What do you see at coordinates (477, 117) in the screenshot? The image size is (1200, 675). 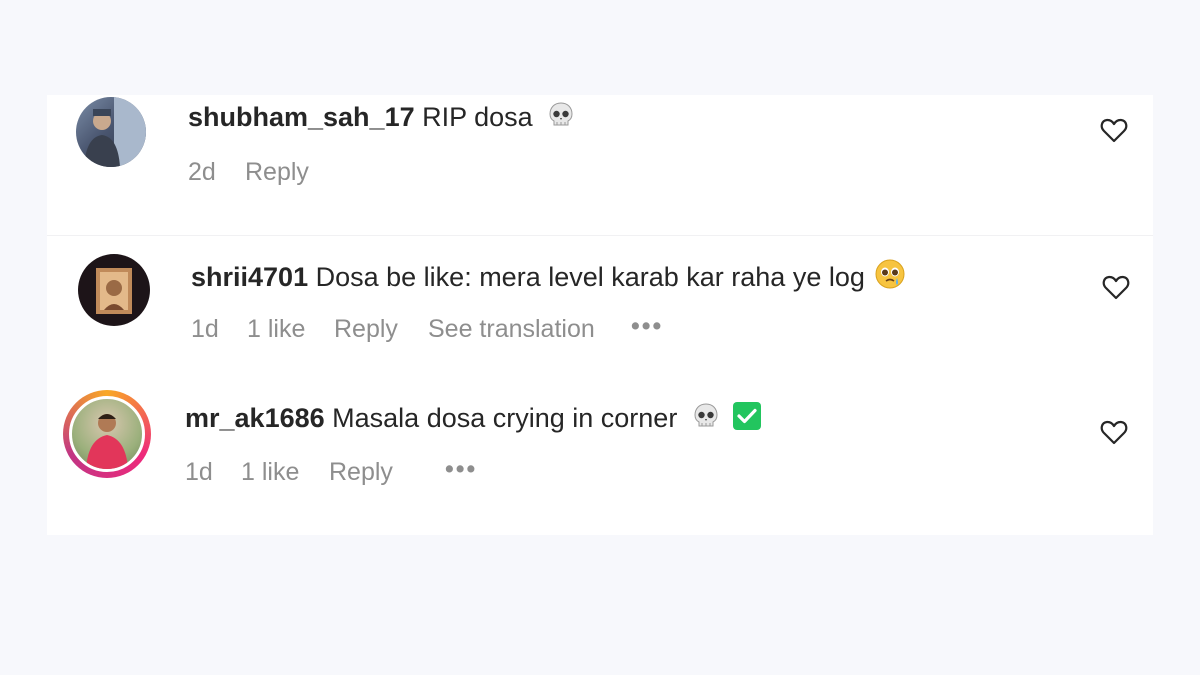 I see `comment-text: RIP dosa` at bounding box center [477, 117].